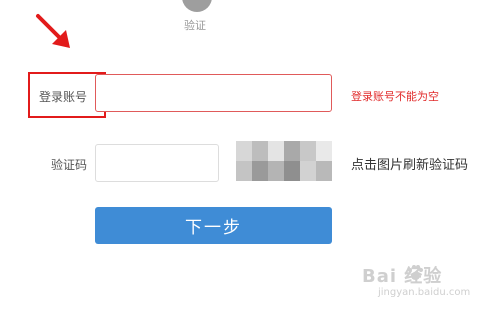  What do you see at coordinates (63, 97) in the screenshot?
I see `account-label: 登录账号` at bounding box center [63, 97].